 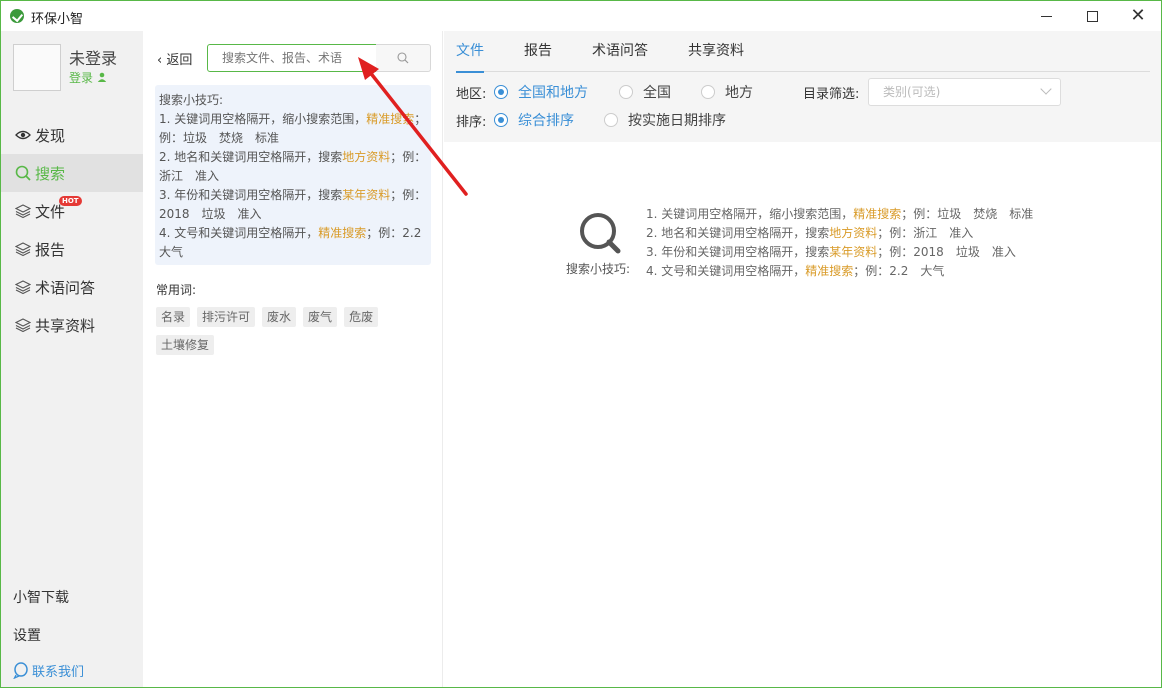 I want to click on region-option-all: 全国和地方, so click(x=541, y=92).